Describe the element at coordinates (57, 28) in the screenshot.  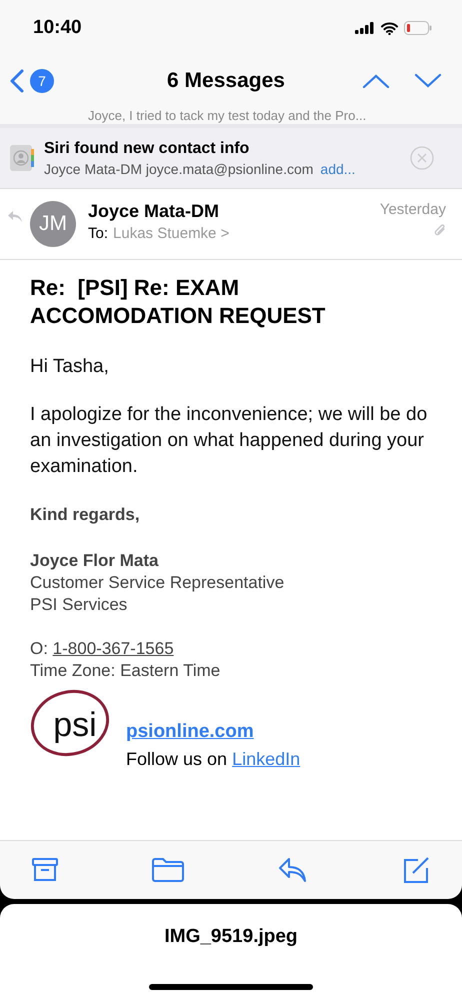
I see `status-time: 10:40` at that location.